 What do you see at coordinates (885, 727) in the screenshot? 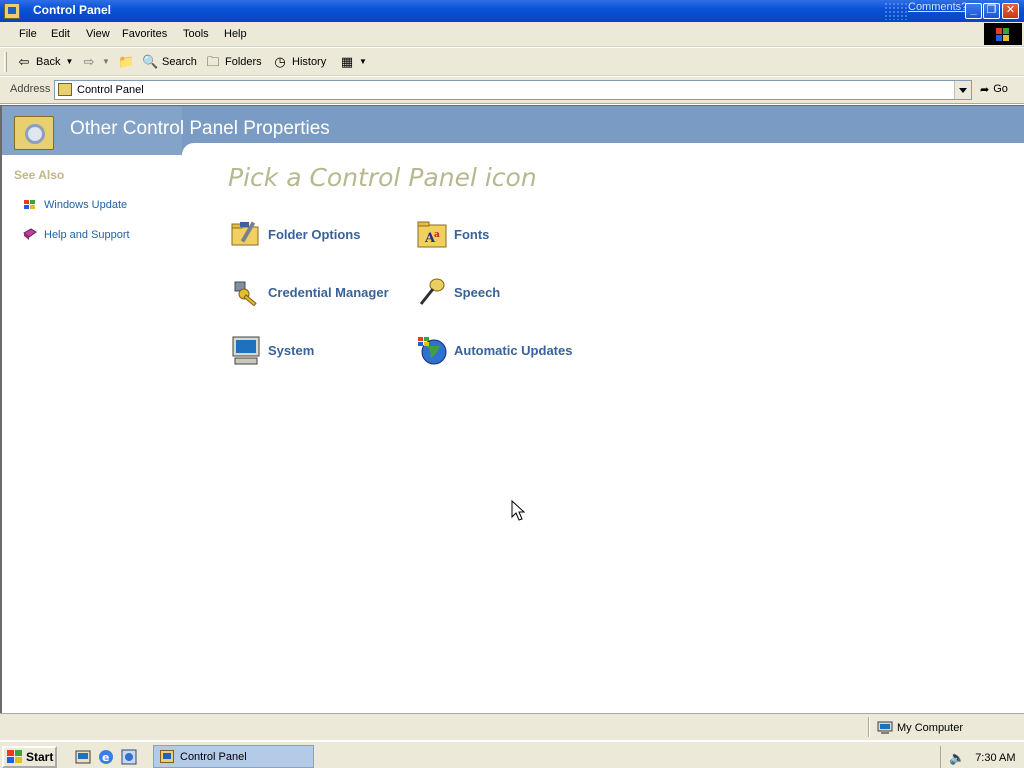
I see `my-computer-icon` at bounding box center [885, 727].